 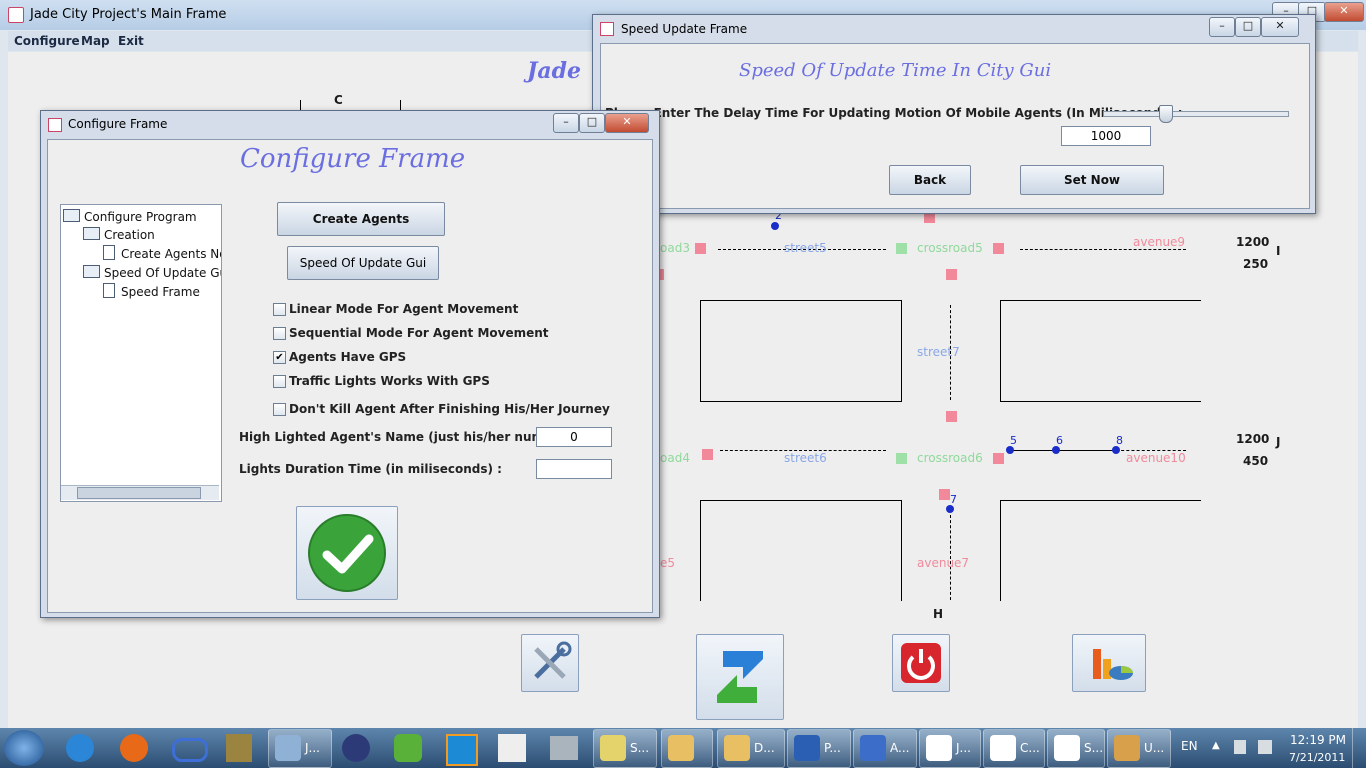 I want to click on lights-duration-input, so click(x=574, y=469).